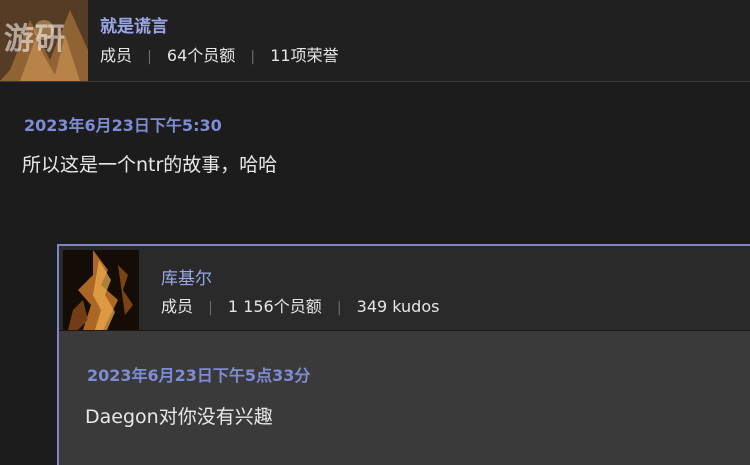  I want to click on author-credits: 64个员额, so click(201, 55).